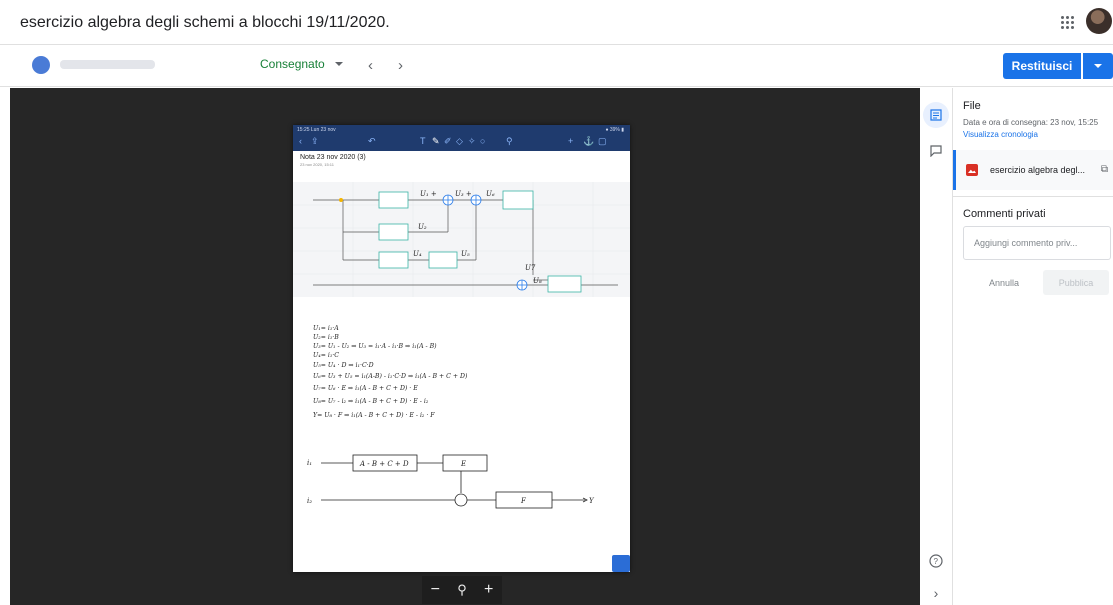 The width and height of the screenshot is (1113, 605). What do you see at coordinates (1068, 23) in the screenshot?
I see `apps-grid-icon` at bounding box center [1068, 23].